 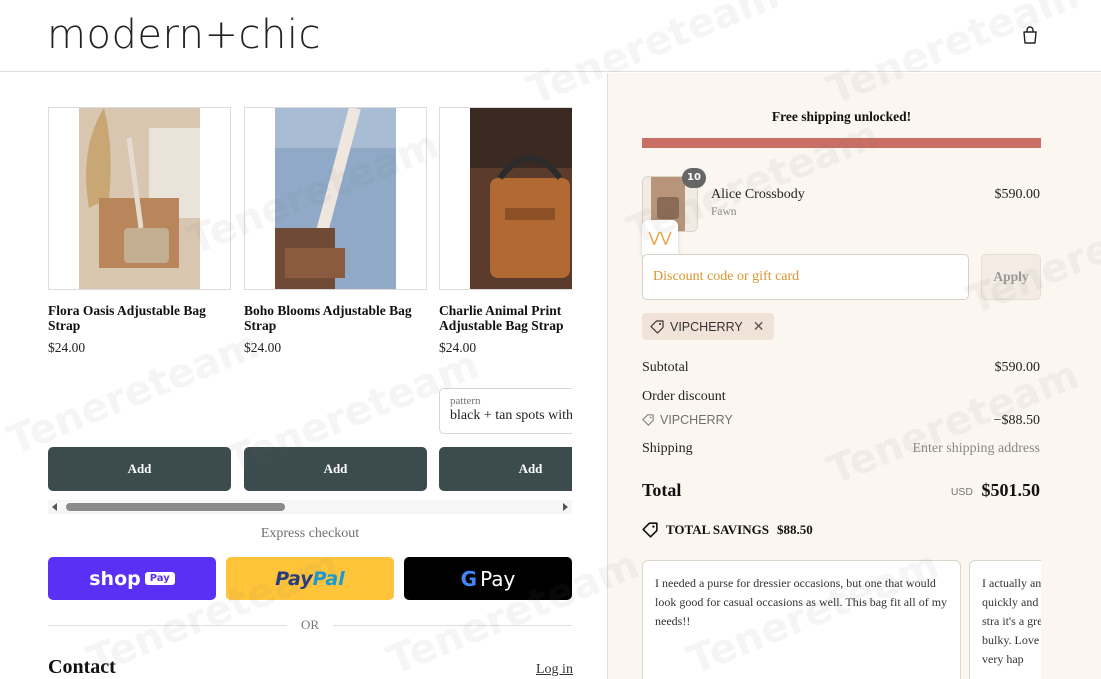 I want to click on variant-value: black + tan spots with, so click(x=511, y=415).